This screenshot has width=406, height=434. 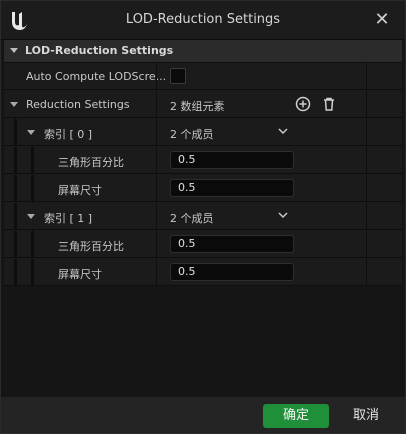 I want to click on window-title: LOD-Reduction Settings, so click(x=203, y=19).